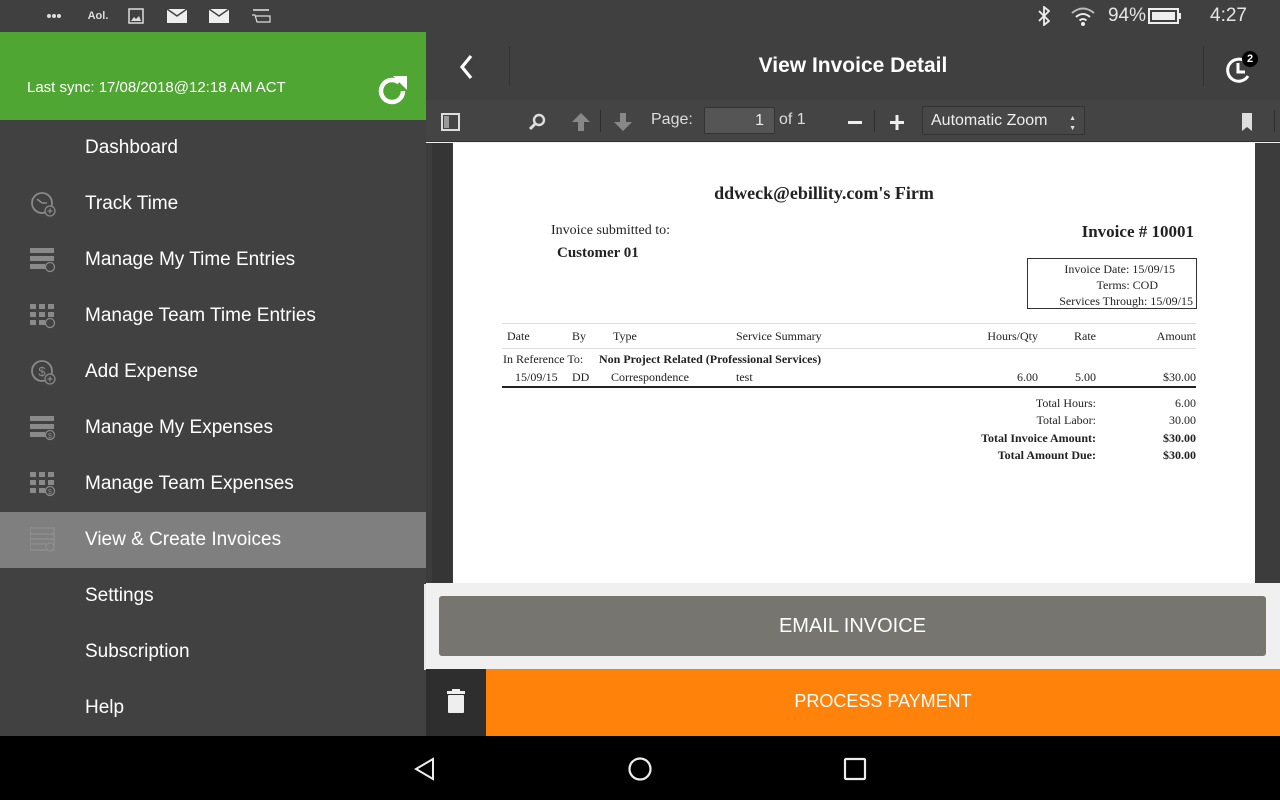 The image size is (1280, 800). Describe the element at coordinates (1012, 336) in the screenshot. I see `column-header: Hours/Qty` at that location.